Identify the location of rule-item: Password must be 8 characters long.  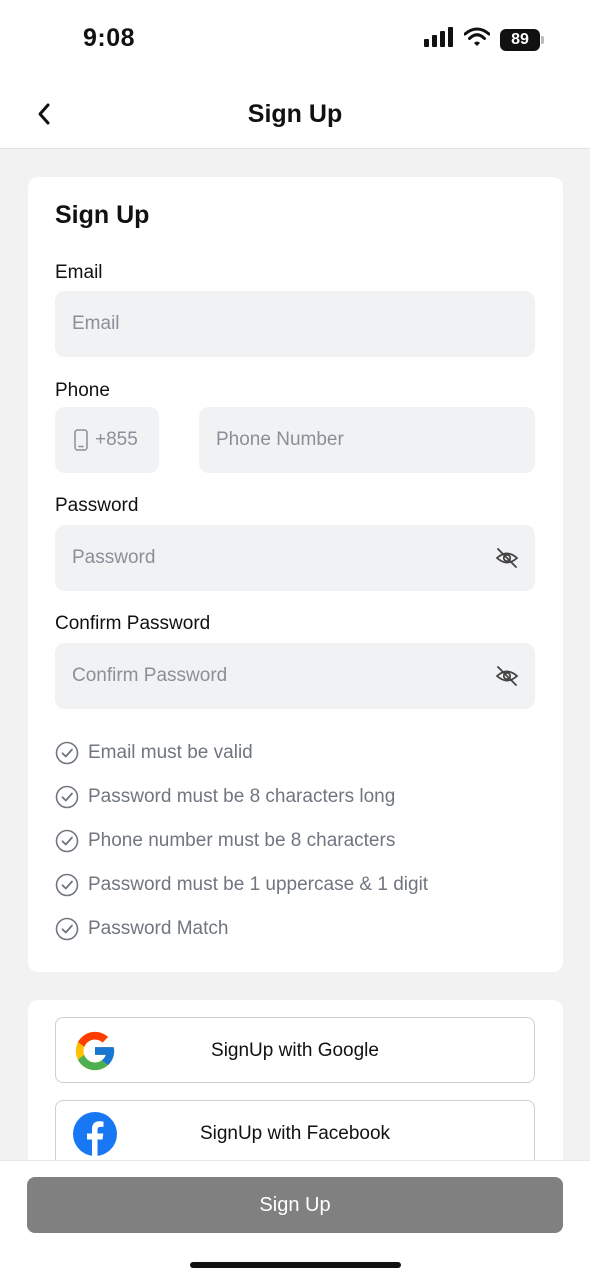
(225, 797).